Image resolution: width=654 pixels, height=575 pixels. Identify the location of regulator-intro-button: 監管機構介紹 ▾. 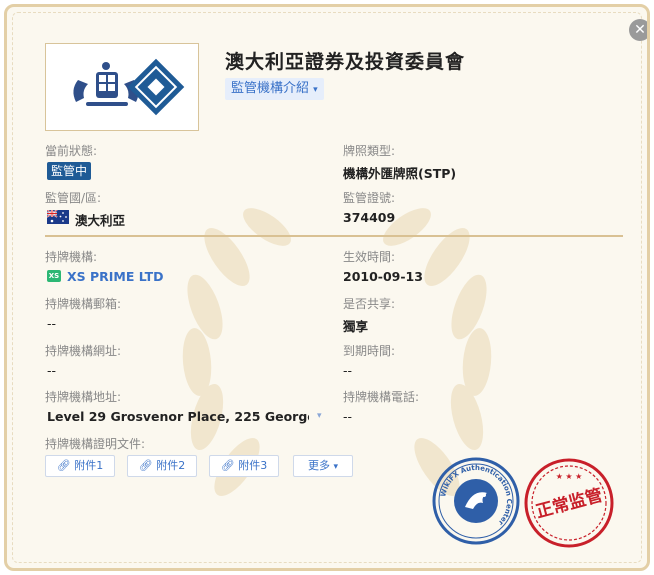
(274, 89).